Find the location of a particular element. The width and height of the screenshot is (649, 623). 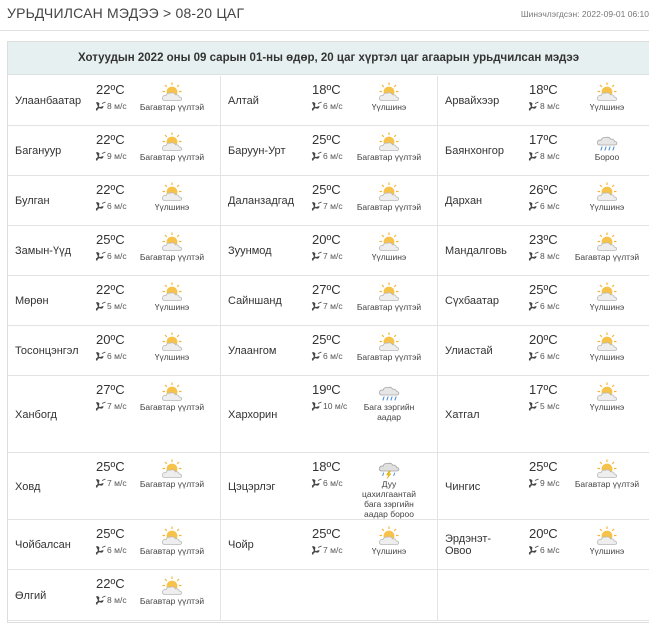

forecast-cell: Мандалговь 23ºC 8 м/с Багавтар үүлтэй is located at coordinates (543, 251).